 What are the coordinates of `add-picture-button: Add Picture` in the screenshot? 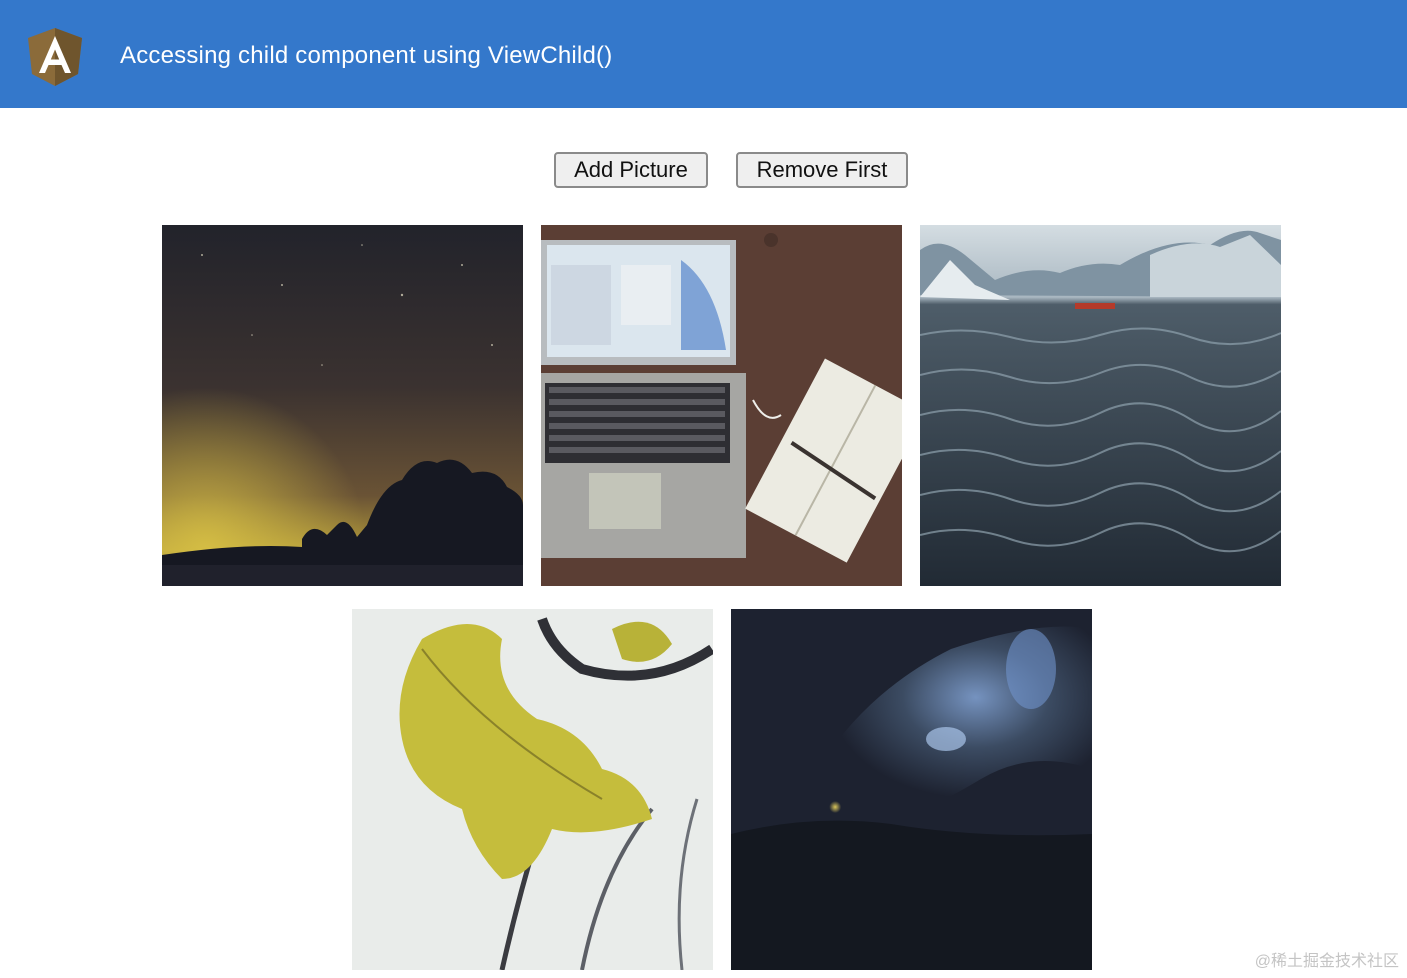 It's located at (631, 170).